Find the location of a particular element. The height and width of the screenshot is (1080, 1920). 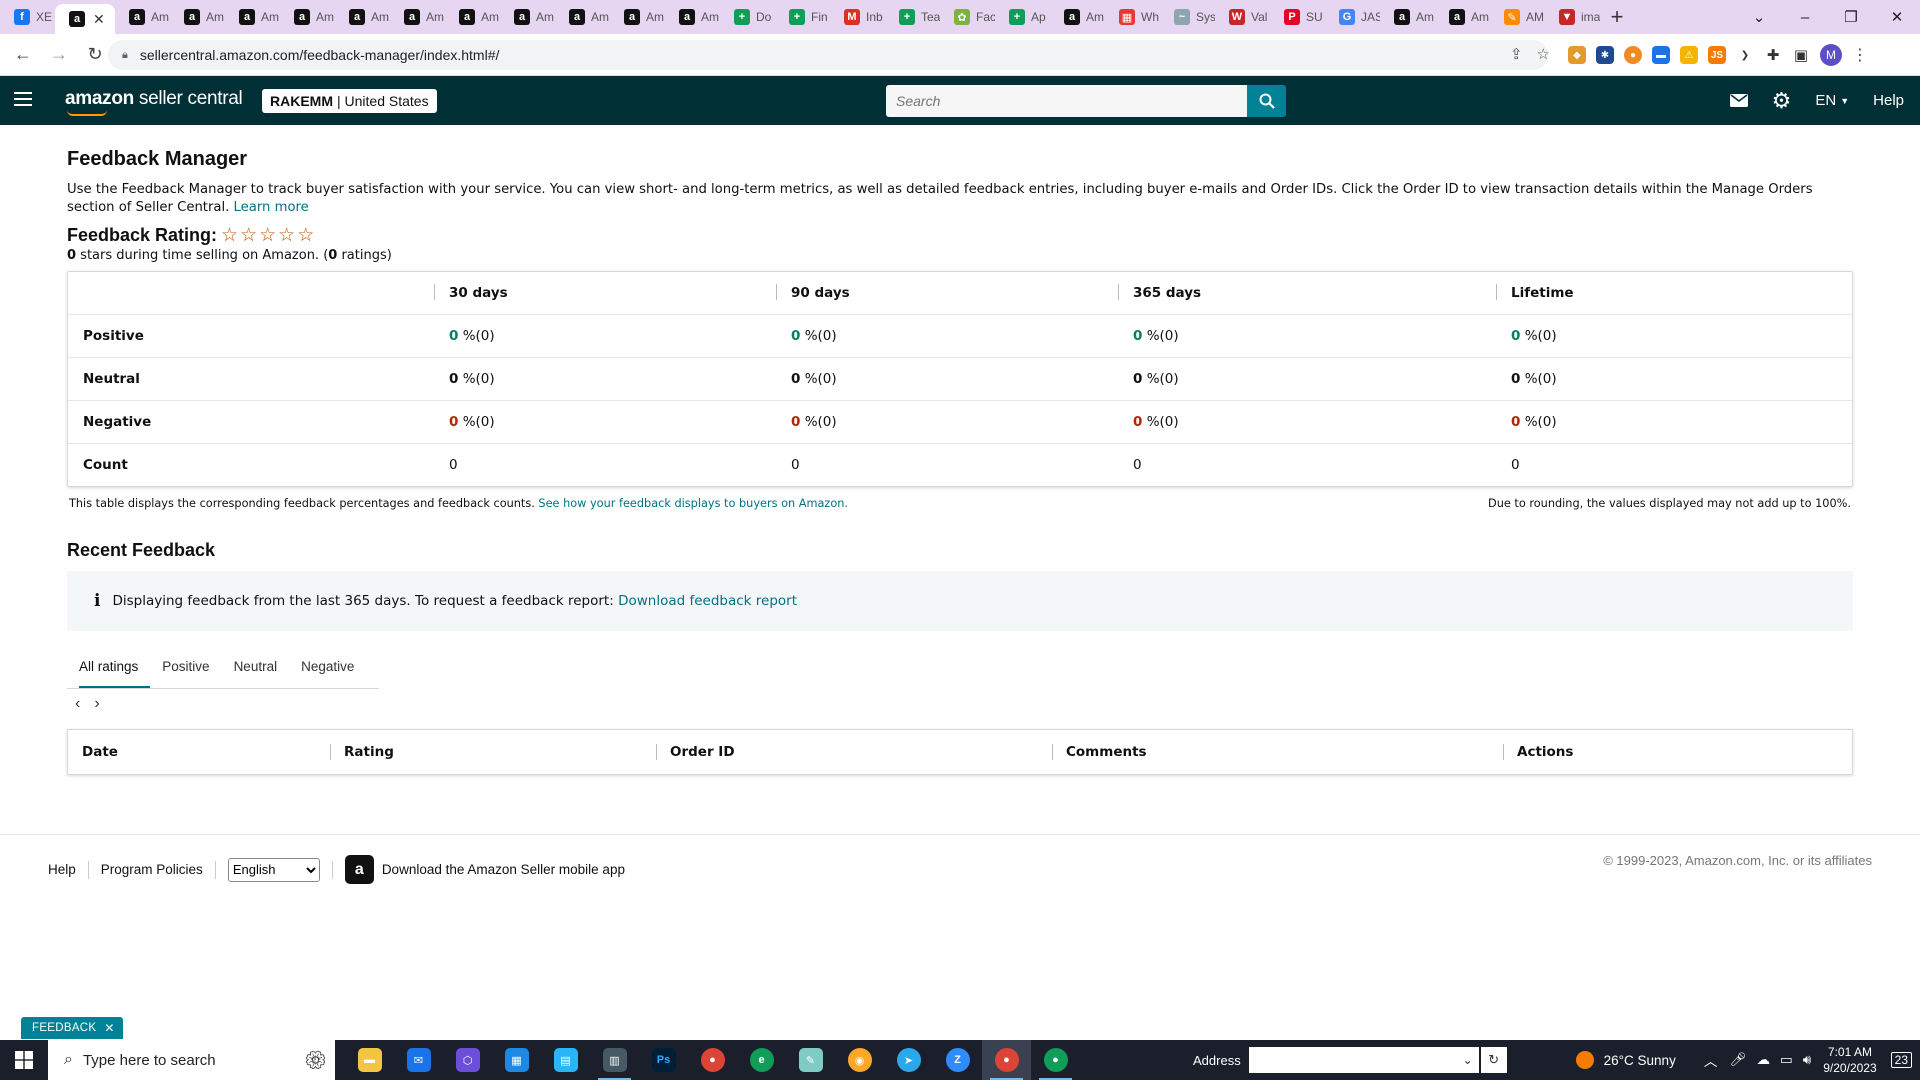

extension-icon: JS is located at coordinates (1717, 55).